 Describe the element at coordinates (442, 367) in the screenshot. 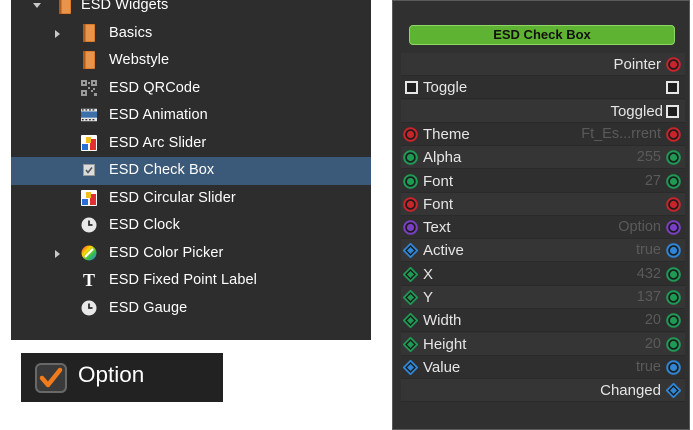

I see `property-label: Value` at that location.